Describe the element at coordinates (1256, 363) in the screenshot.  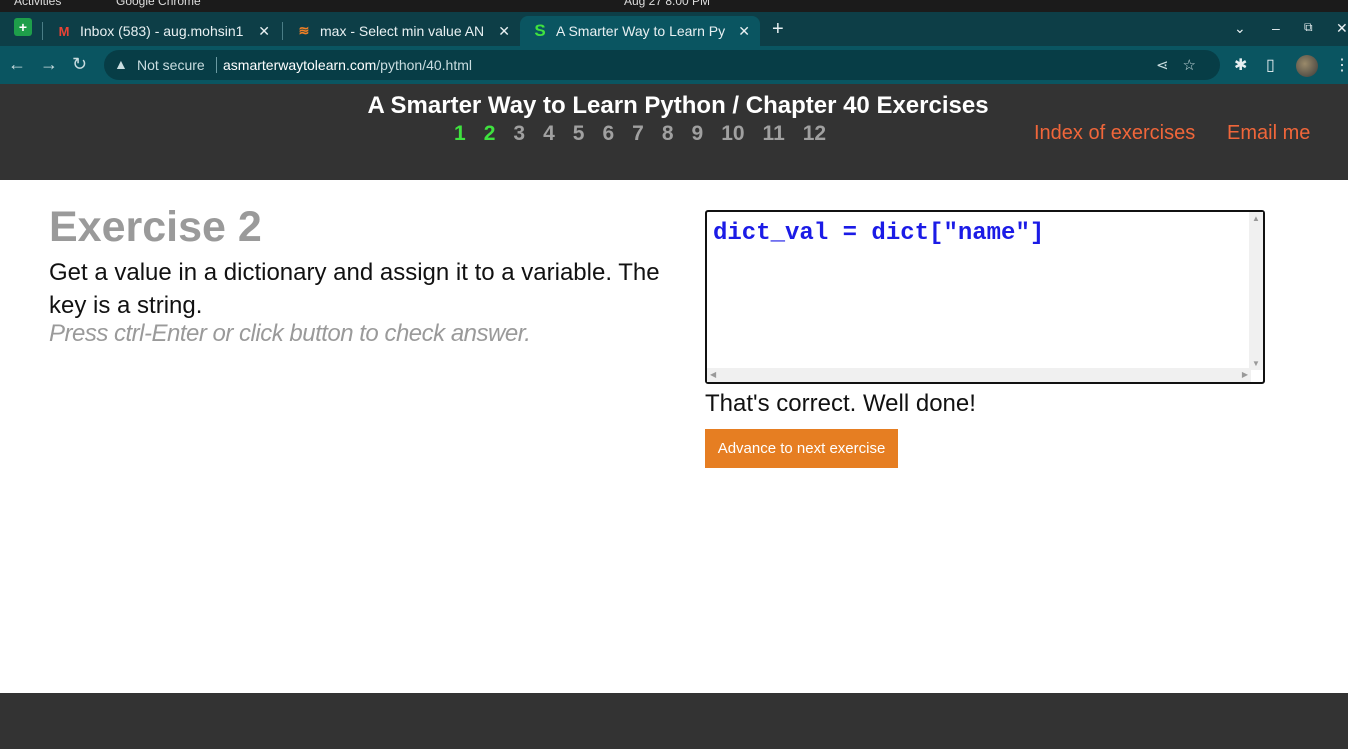
I see `scroll-down-icon: ▼` at that location.